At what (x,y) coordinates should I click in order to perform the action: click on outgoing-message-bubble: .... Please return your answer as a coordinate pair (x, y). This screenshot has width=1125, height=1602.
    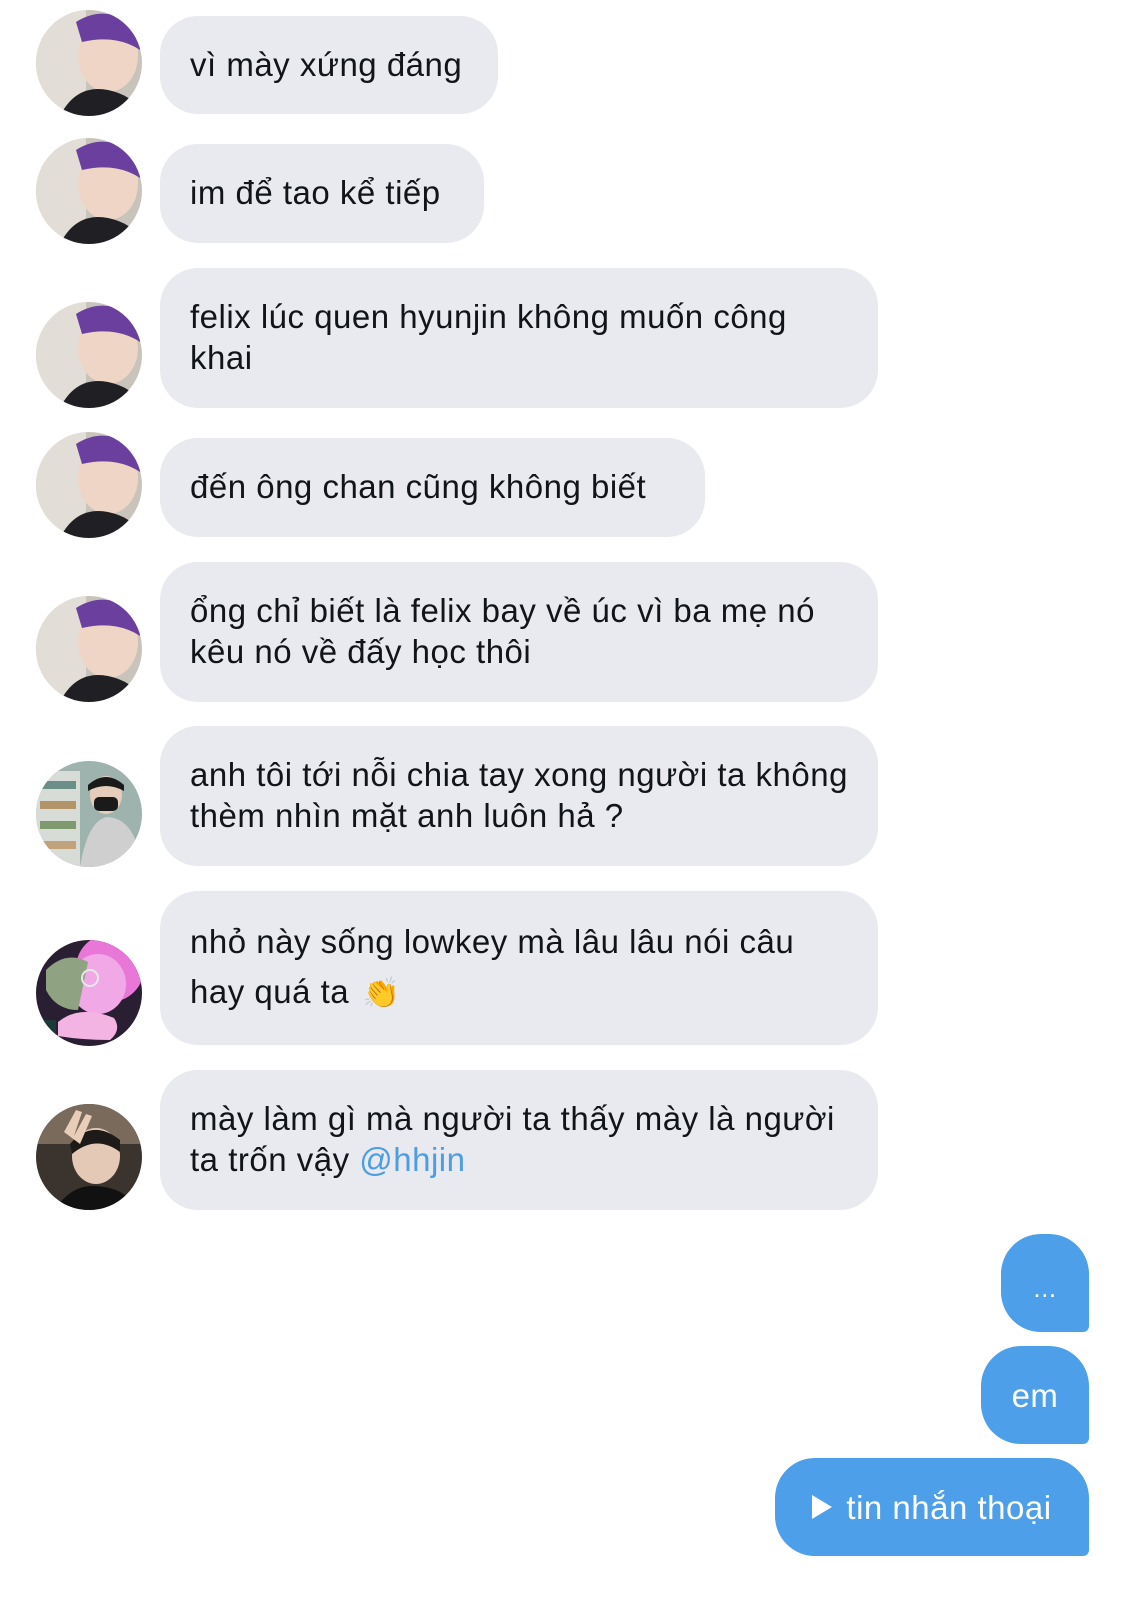
    Looking at the image, I should click on (1045, 1283).